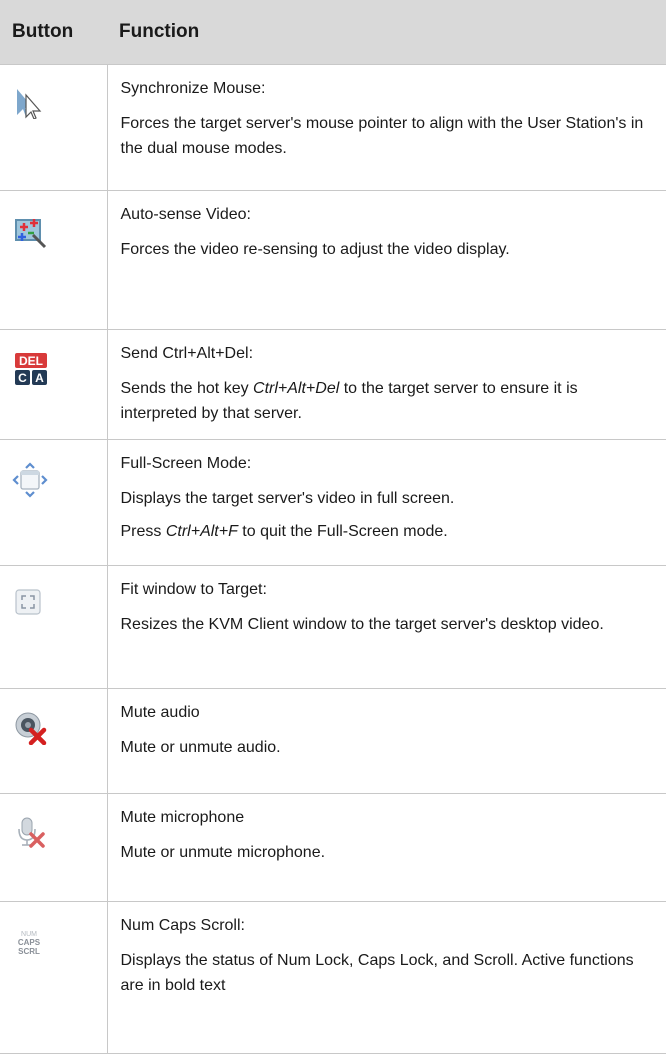 The width and height of the screenshot is (666, 1054). What do you see at coordinates (39, 378) in the screenshot?
I see `a-key-label: A` at bounding box center [39, 378].